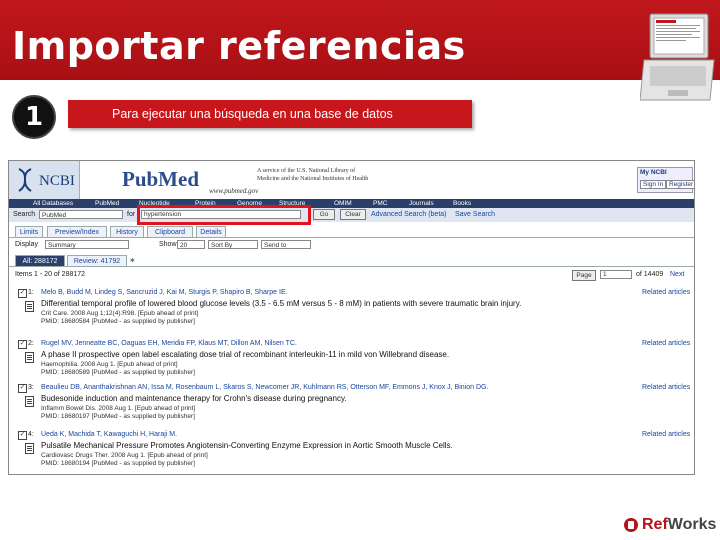  I want to click on search-label: Search, so click(24, 214).